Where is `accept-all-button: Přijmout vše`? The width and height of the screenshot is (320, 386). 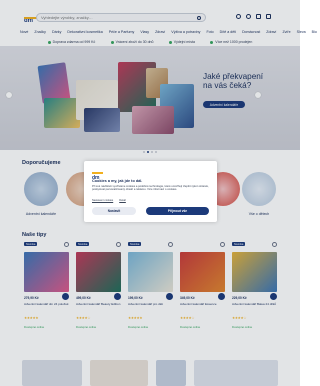 accept-all-button: Přijmout vše is located at coordinates (177, 211).